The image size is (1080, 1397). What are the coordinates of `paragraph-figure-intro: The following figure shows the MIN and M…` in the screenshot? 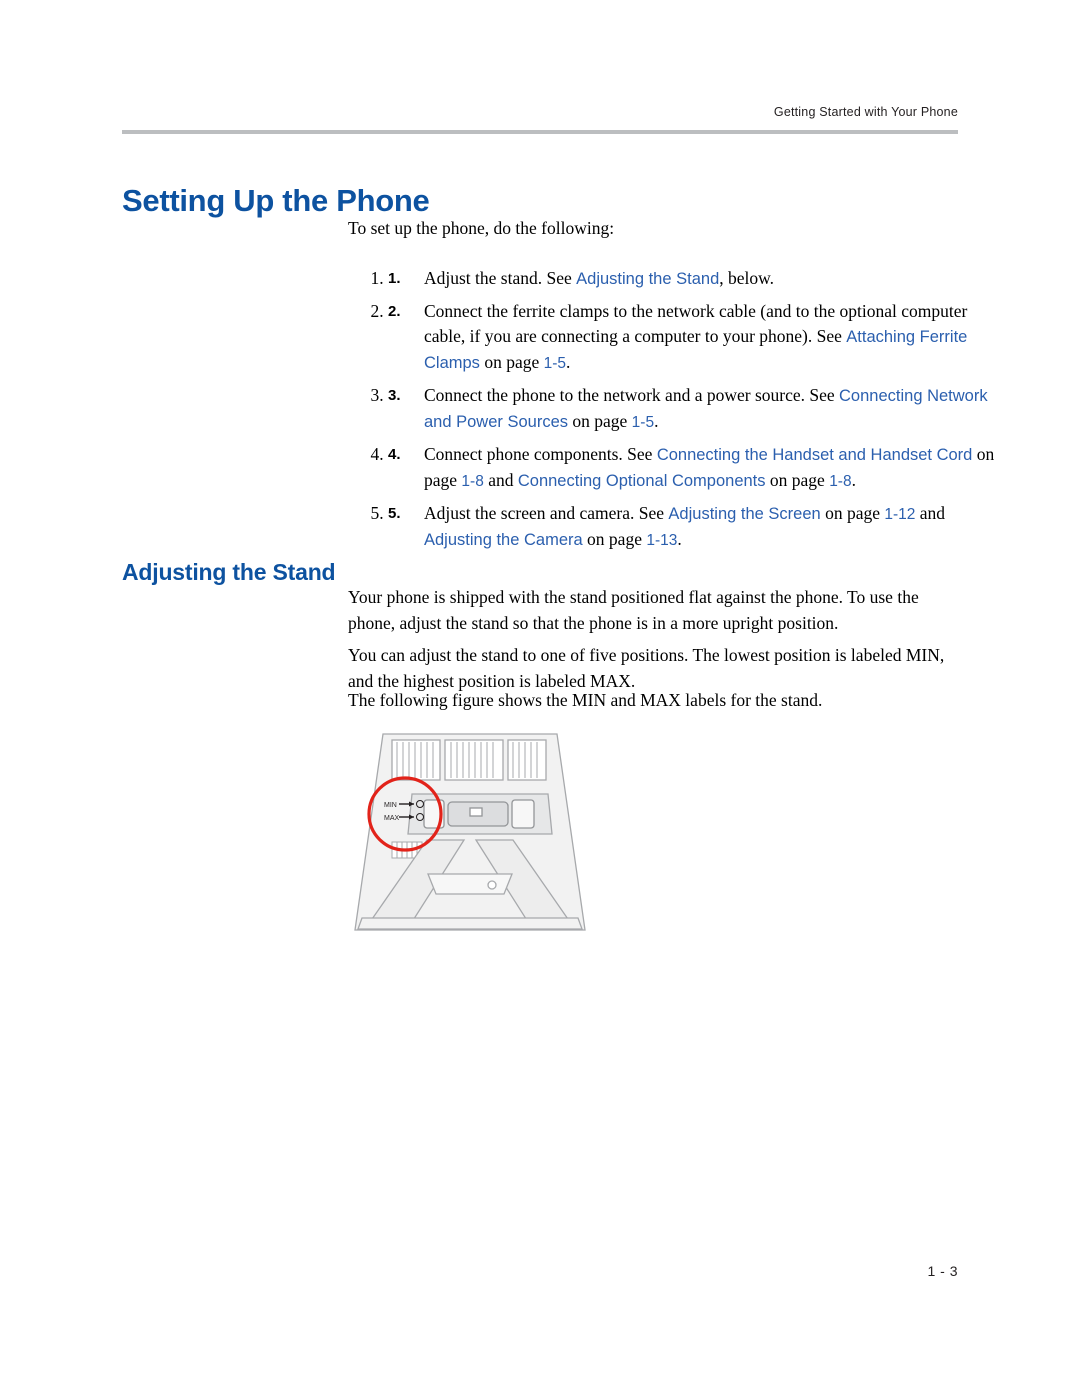 It's located at (585, 700).